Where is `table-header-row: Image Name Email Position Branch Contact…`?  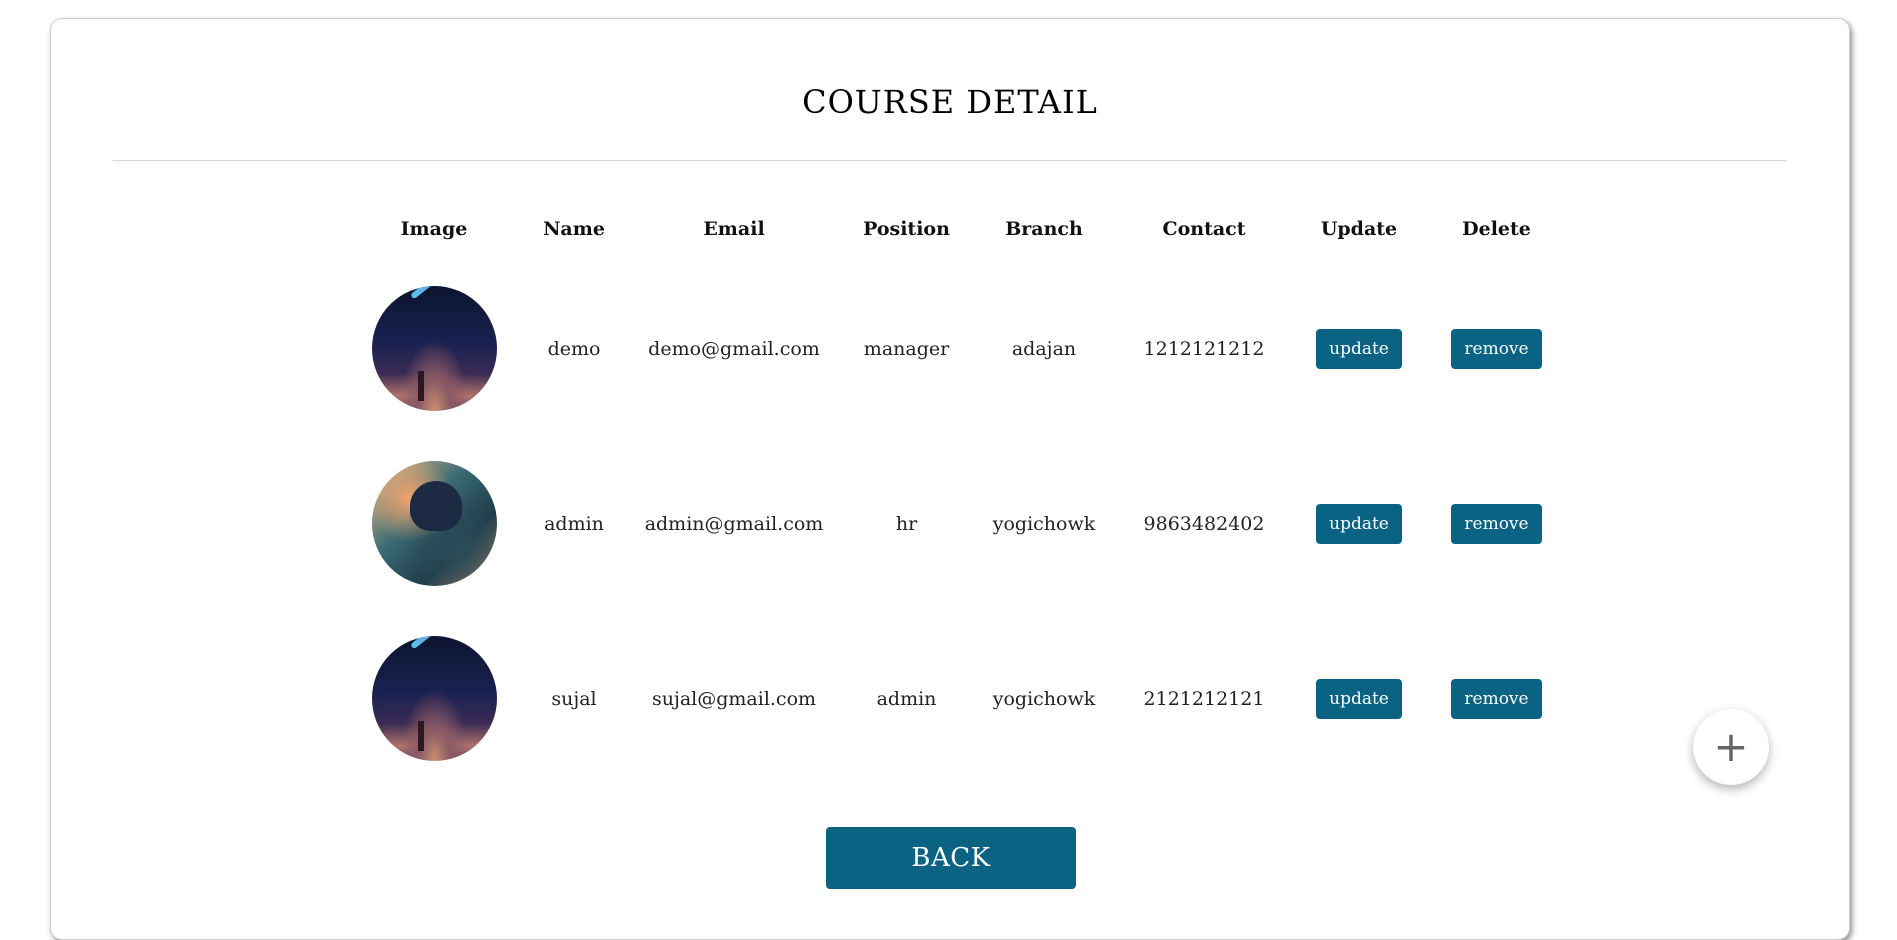
table-header-row: Image Name Email Position Branch Contact… is located at coordinates (969, 229).